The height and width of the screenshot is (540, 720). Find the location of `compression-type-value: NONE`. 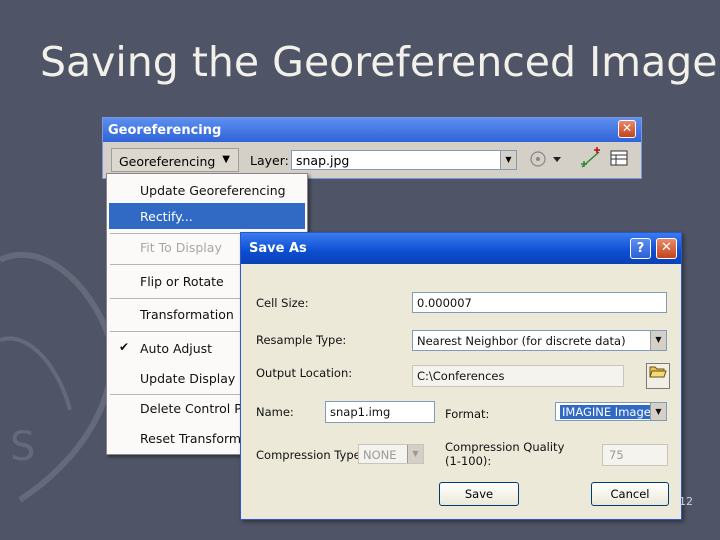

compression-type-value: NONE is located at coordinates (380, 455).